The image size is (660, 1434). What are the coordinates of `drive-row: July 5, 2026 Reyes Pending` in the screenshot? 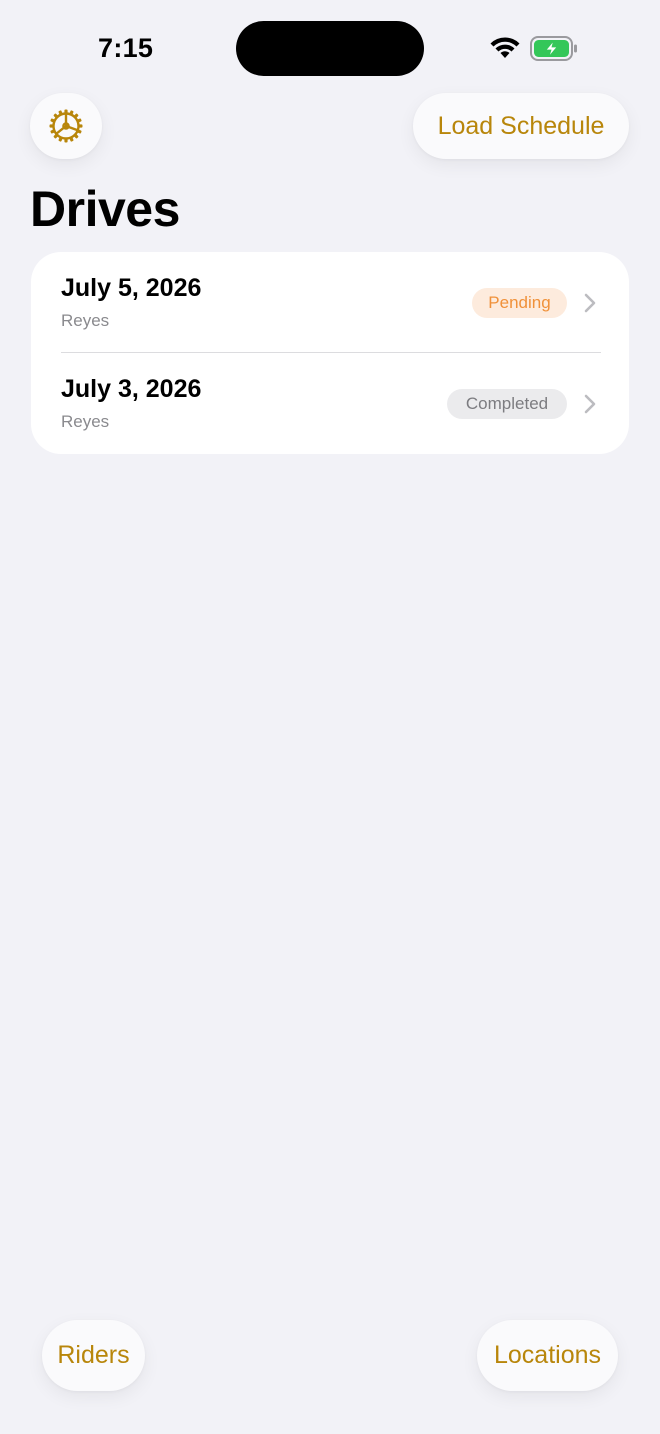 It's located at (330, 302).